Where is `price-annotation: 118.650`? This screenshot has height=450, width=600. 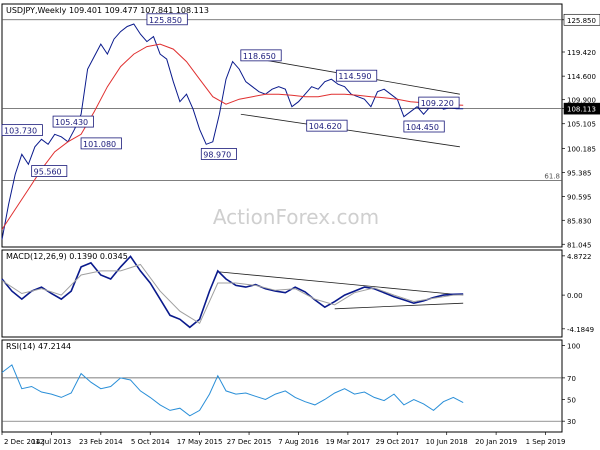 price-annotation: 118.650 is located at coordinates (259, 56).